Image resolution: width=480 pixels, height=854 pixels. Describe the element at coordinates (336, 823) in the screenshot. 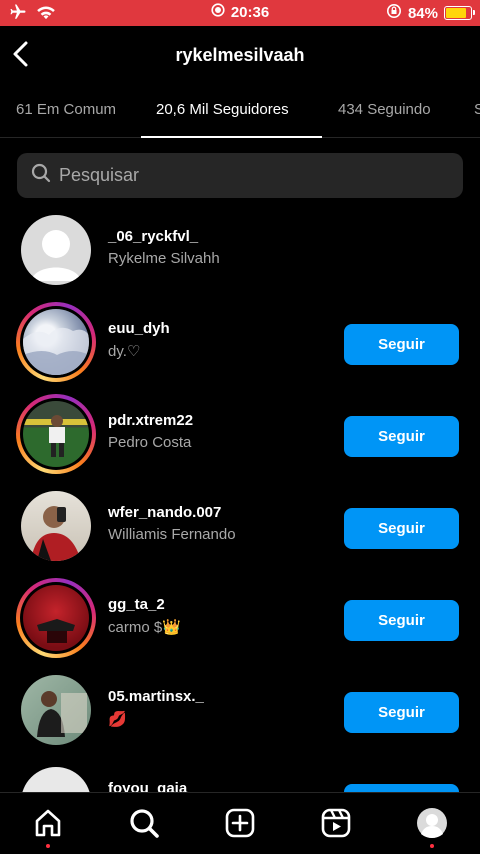

I see `reels-icon` at that location.